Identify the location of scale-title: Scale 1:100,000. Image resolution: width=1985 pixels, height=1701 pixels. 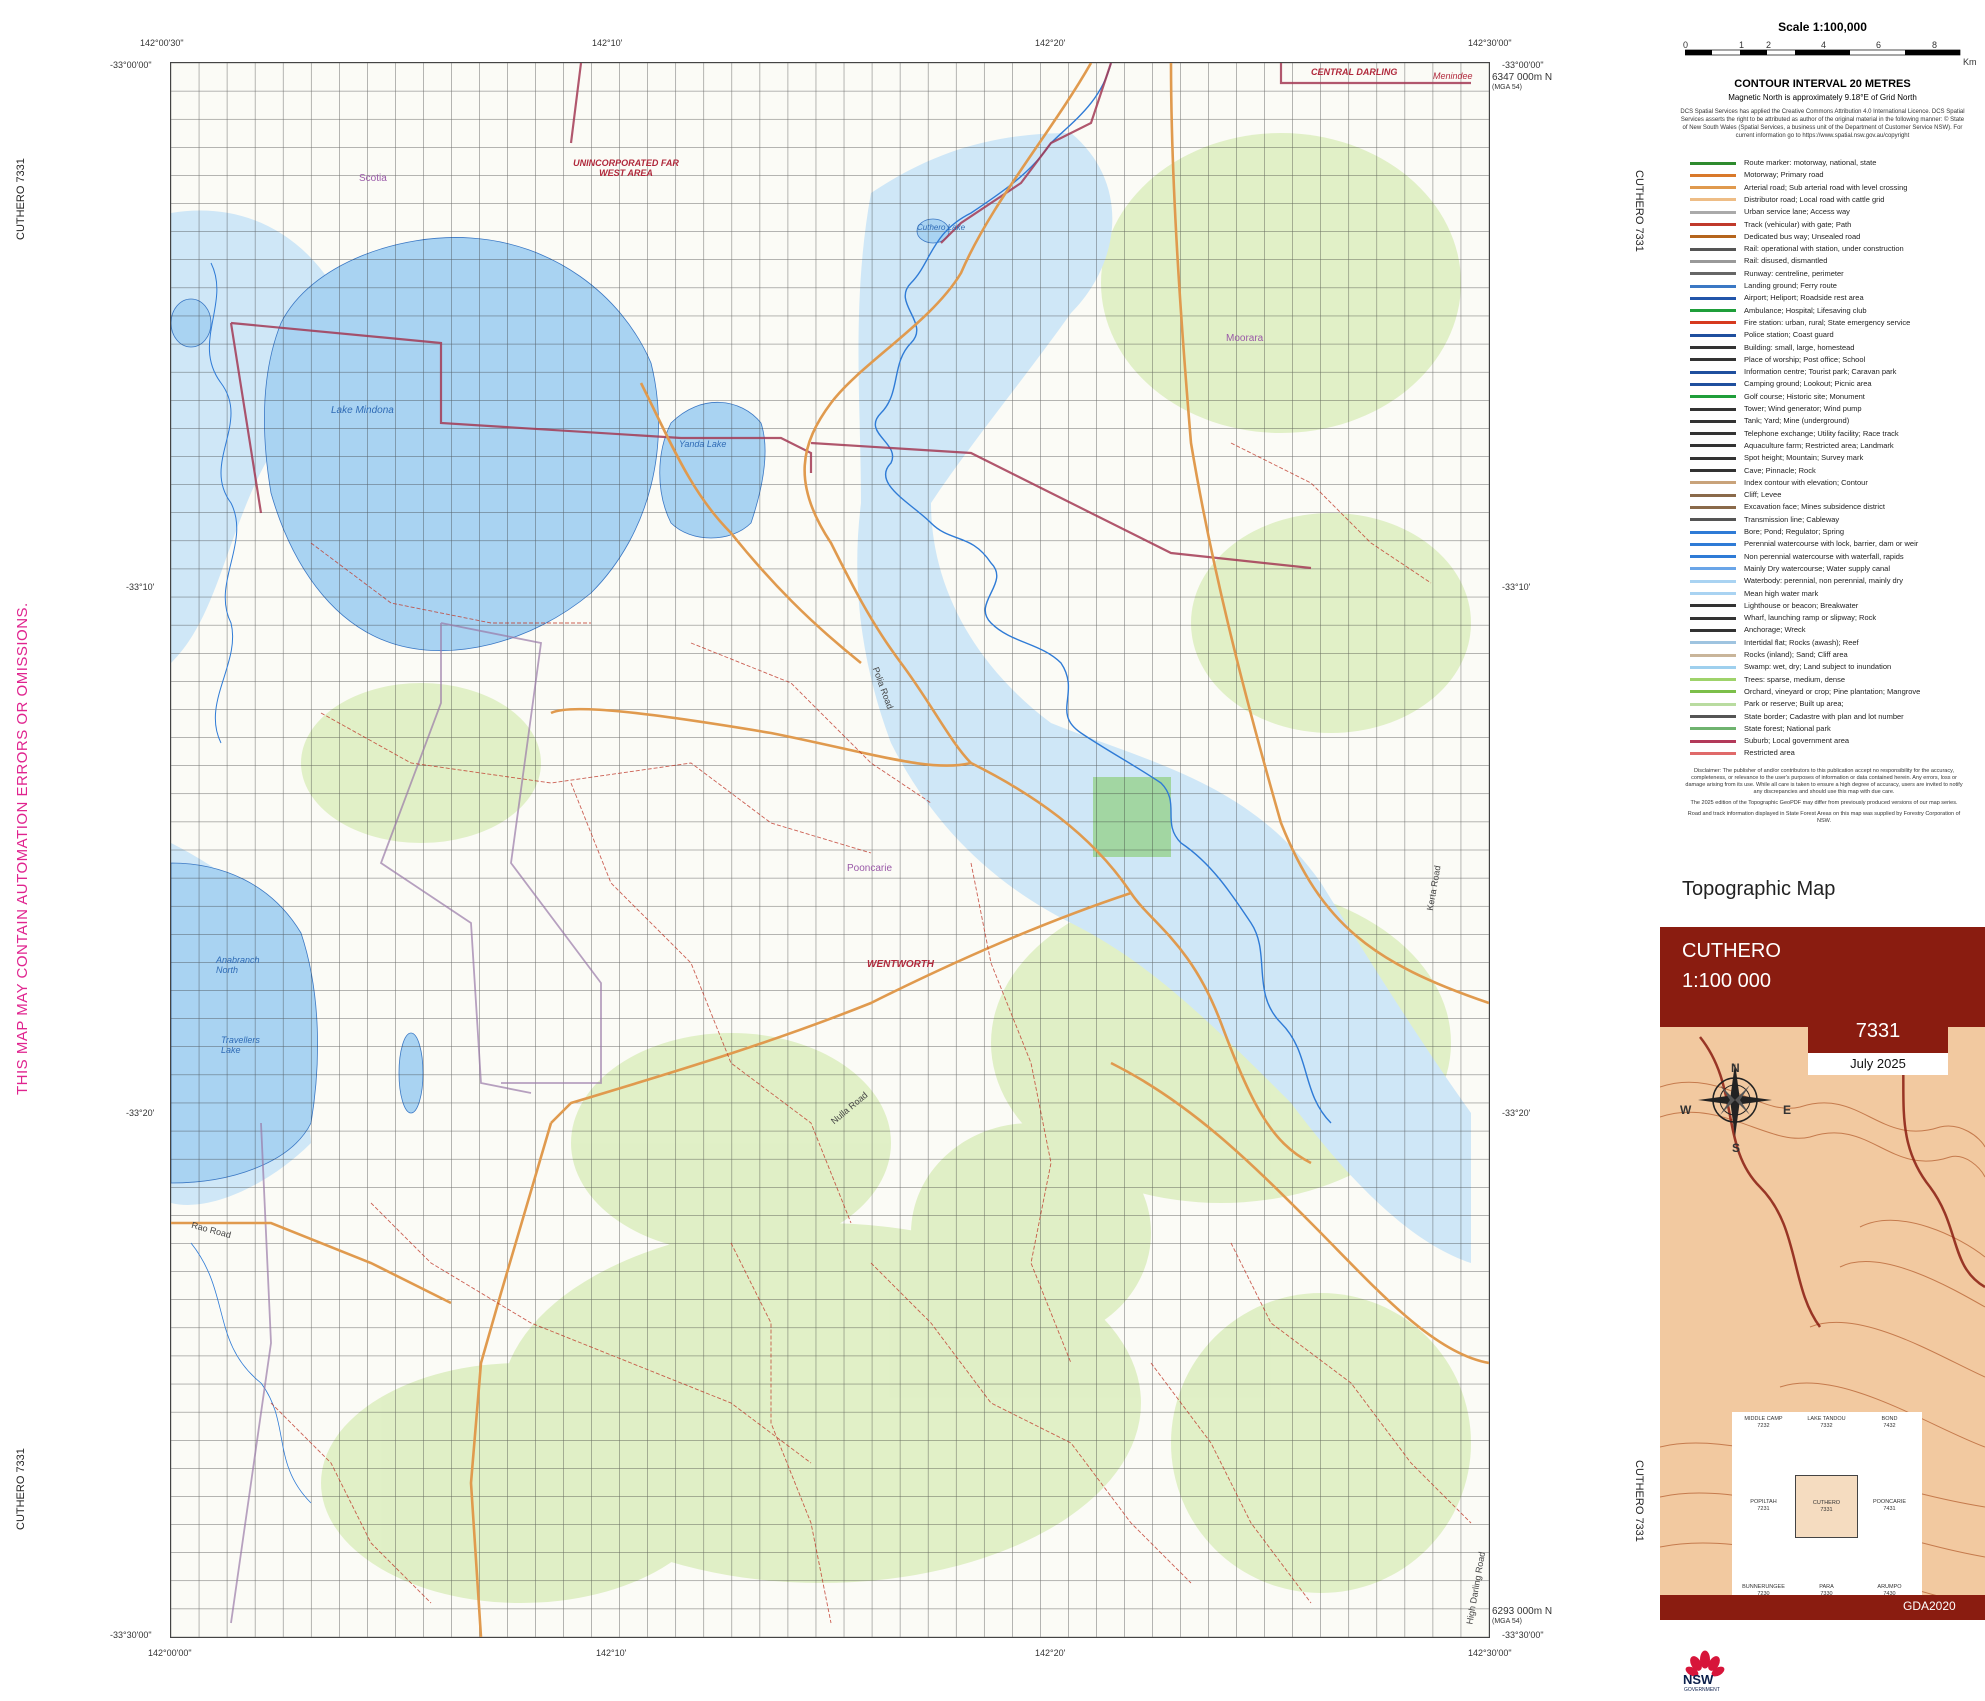
(1822, 27).